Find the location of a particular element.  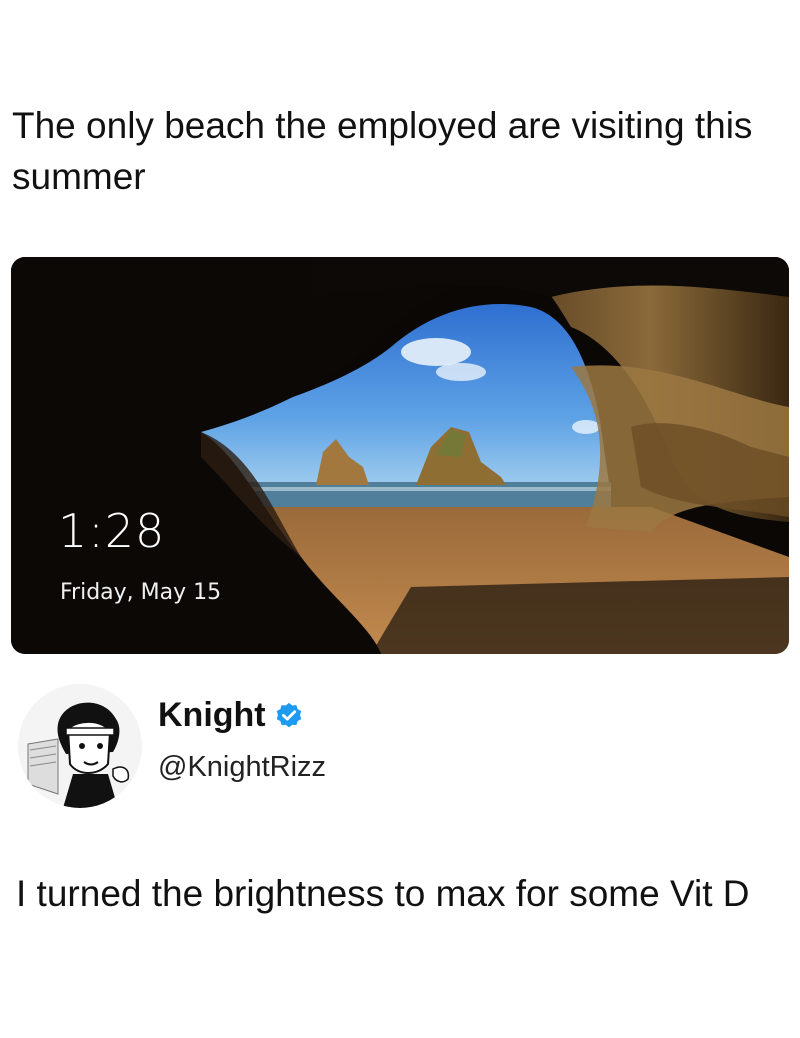

user-handle: @KnightRizz is located at coordinates (242, 767).